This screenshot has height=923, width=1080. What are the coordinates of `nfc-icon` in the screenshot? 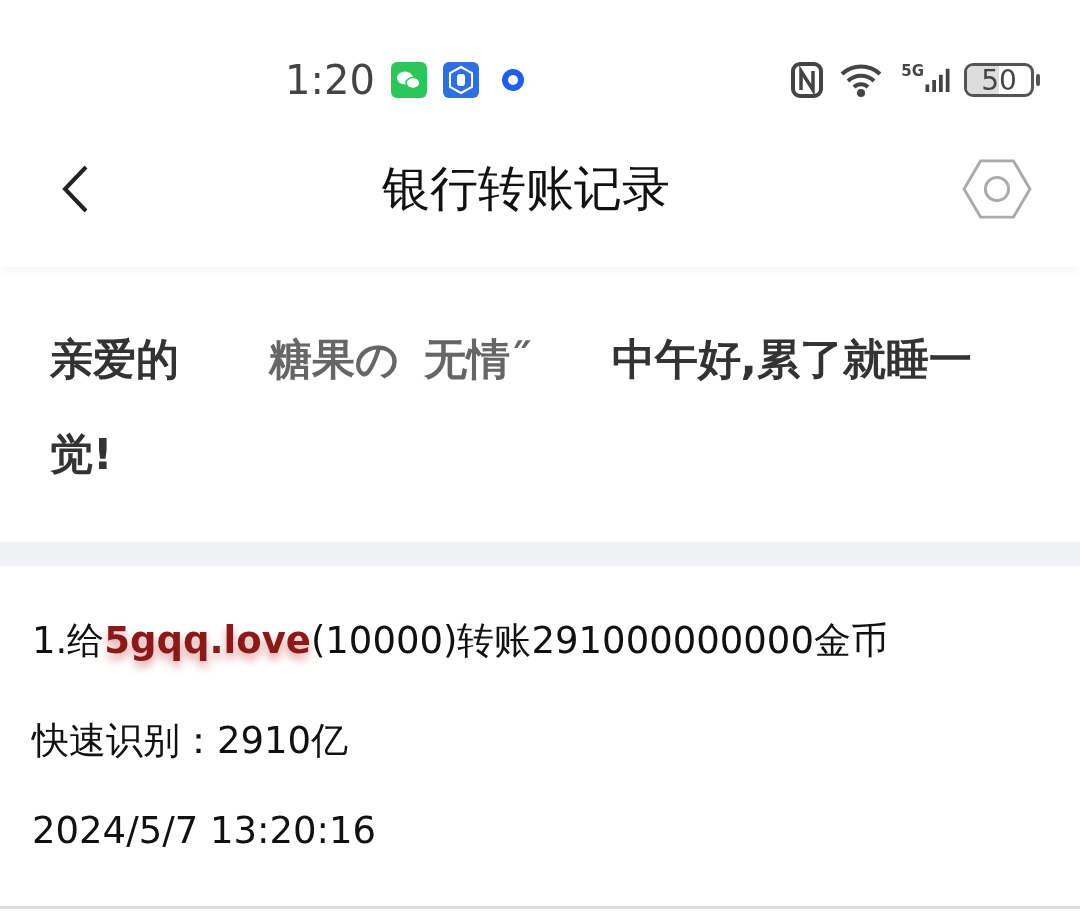 It's located at (807, 80).